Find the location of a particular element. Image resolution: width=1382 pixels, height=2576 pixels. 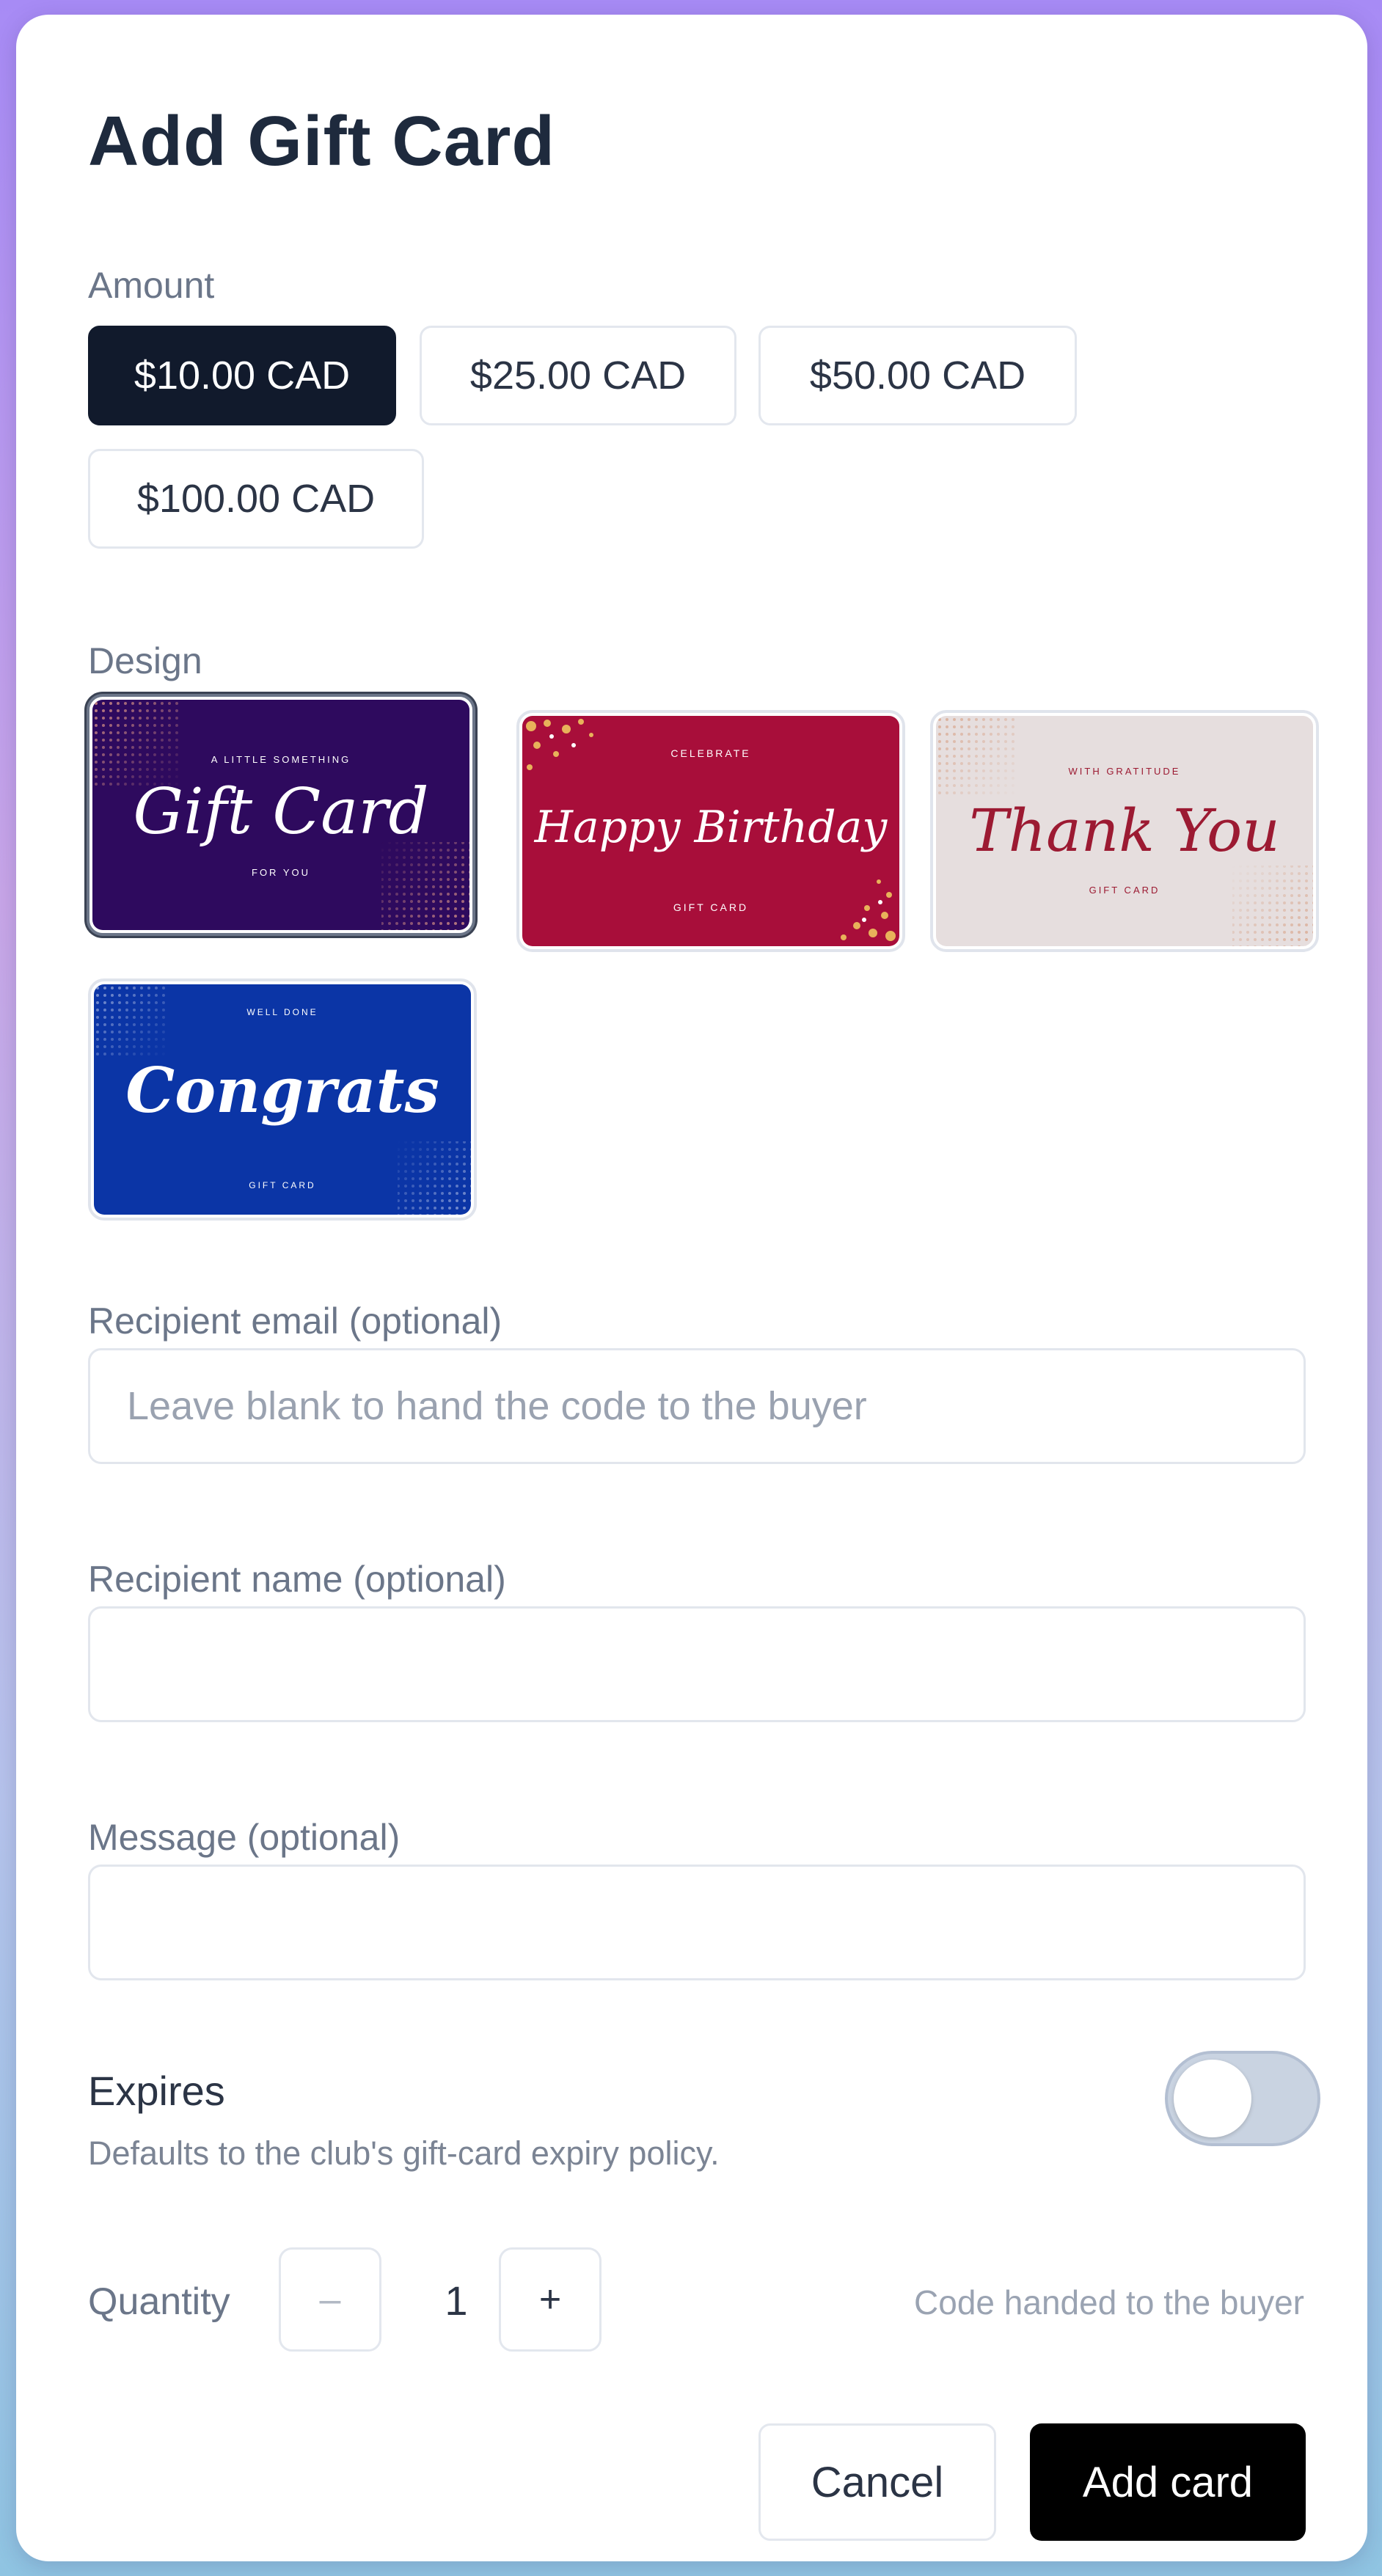

card-top-text: CELEBRATE is located at coordinates (710, 753).